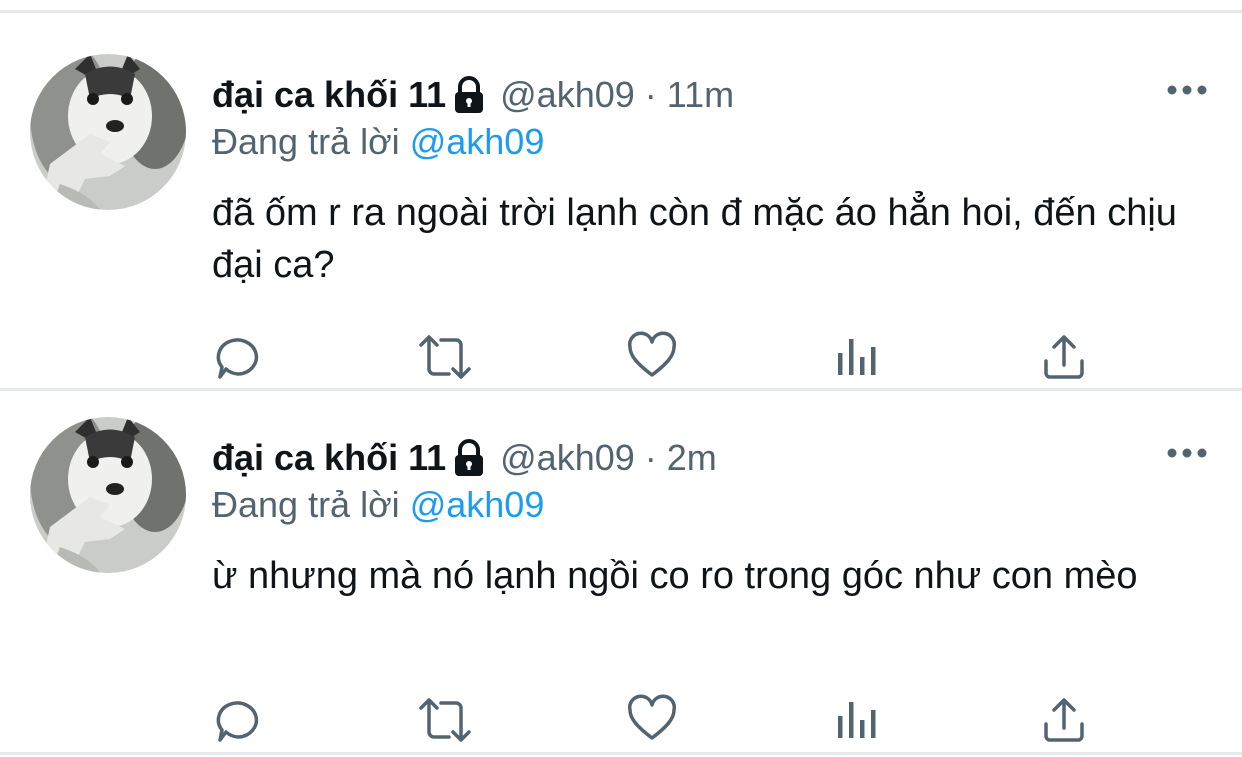 The width and height of the screenshot is (1242, 757). What do you see at coordinates (700, 95) in the screenshot?
I see `timestamp: 11m` at bounding box center [700, 95].